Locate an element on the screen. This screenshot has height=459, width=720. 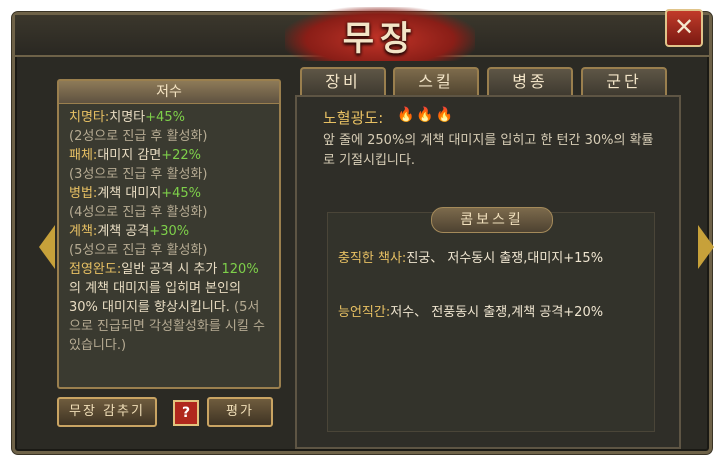
tab-legion: 군단 is located at coordinates (624, 81).